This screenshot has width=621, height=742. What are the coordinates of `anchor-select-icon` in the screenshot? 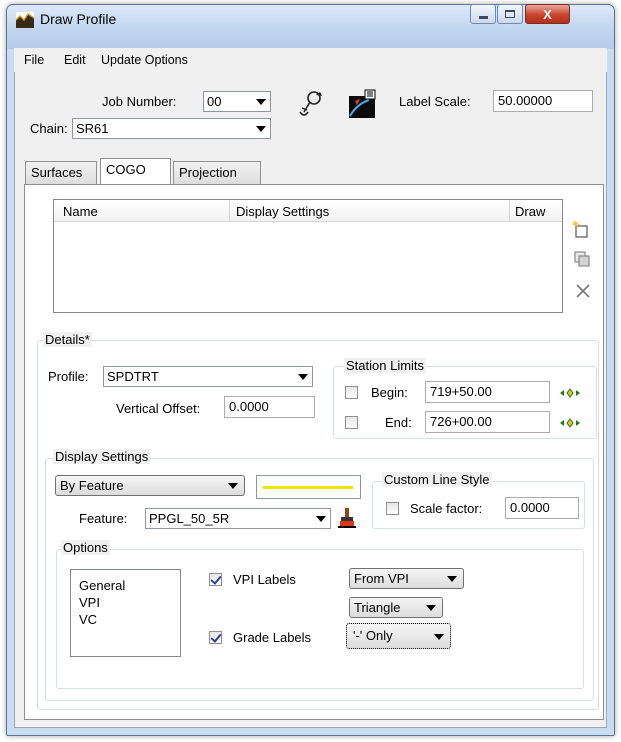 It's located at (312, 104).